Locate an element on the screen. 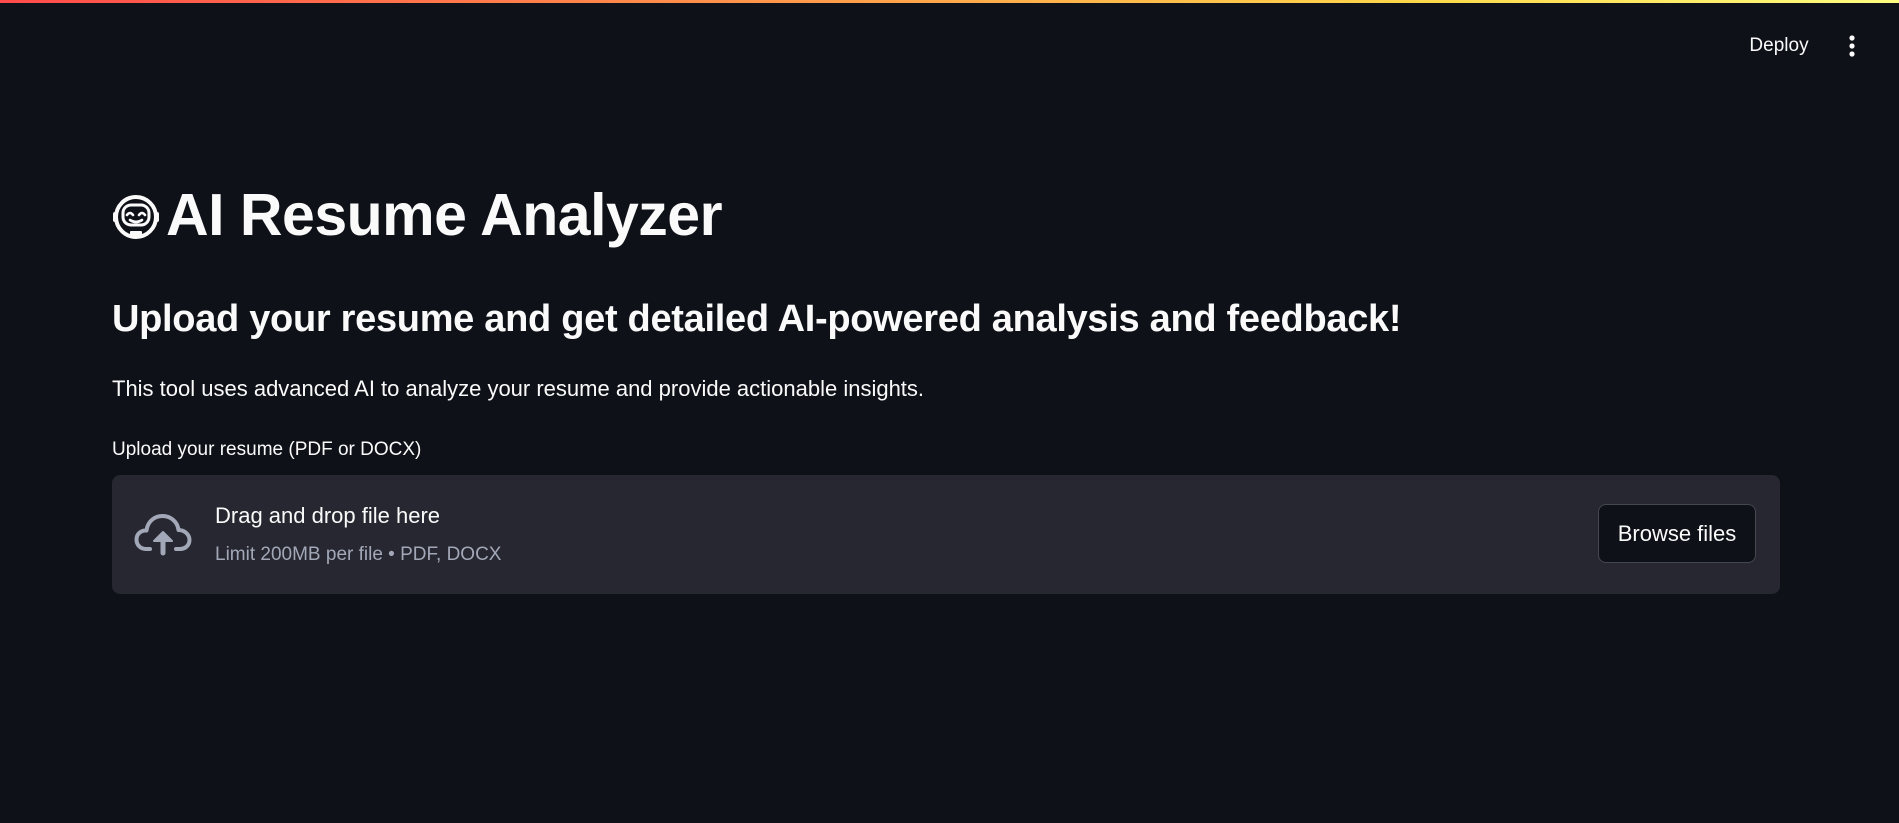 This screenshot has height=823, width=1899. page-title: AI Resume Analyzer is located at coordinates (444, 215).